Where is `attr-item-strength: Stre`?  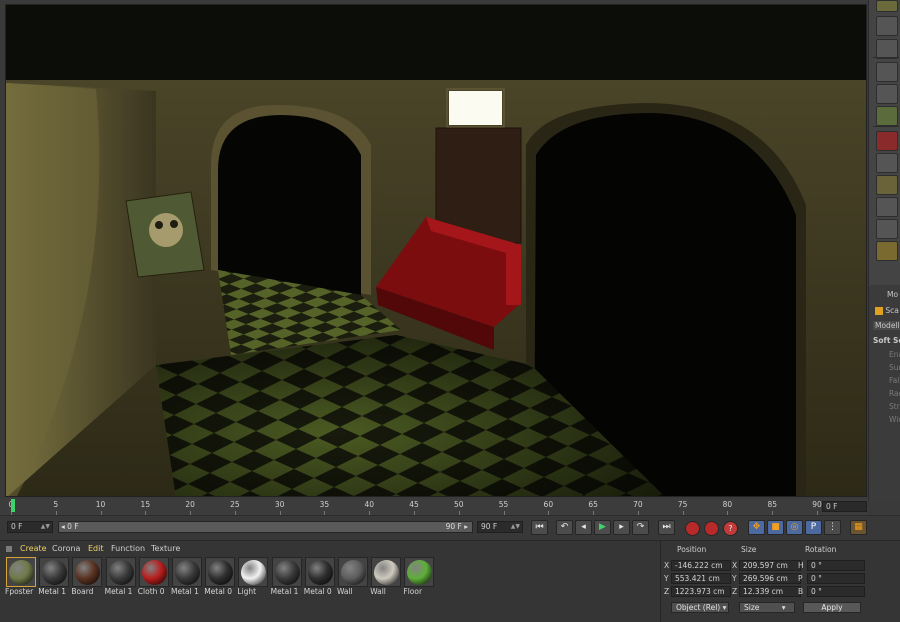
attr-item-strength: Stre is located at coordinates (894, 406).